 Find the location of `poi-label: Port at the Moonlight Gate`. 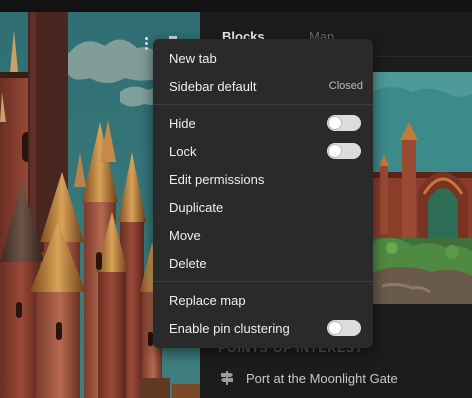

poi-label: Port at the Moonlight Gate is located at coordinates (322, 378).